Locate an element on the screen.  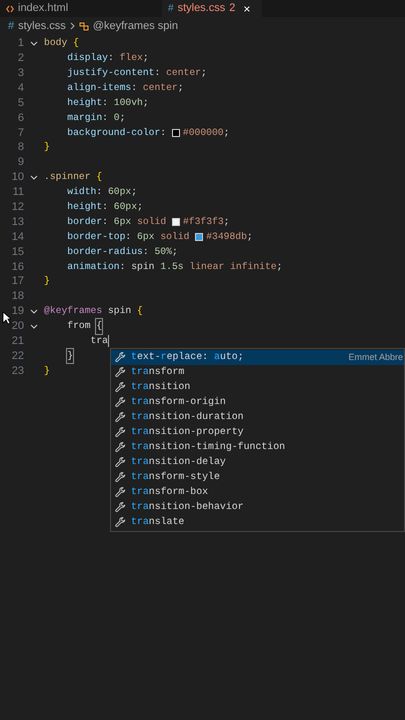
tab-label: index.html is located at coordinates (43, 8).